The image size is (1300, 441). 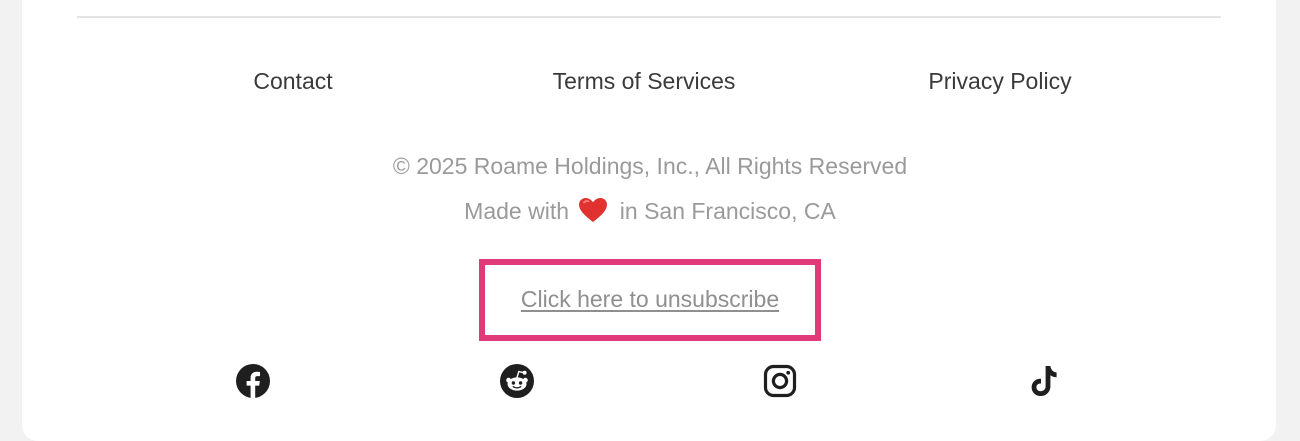 I want to click on facebook-icon, so click(x=253, y=381).